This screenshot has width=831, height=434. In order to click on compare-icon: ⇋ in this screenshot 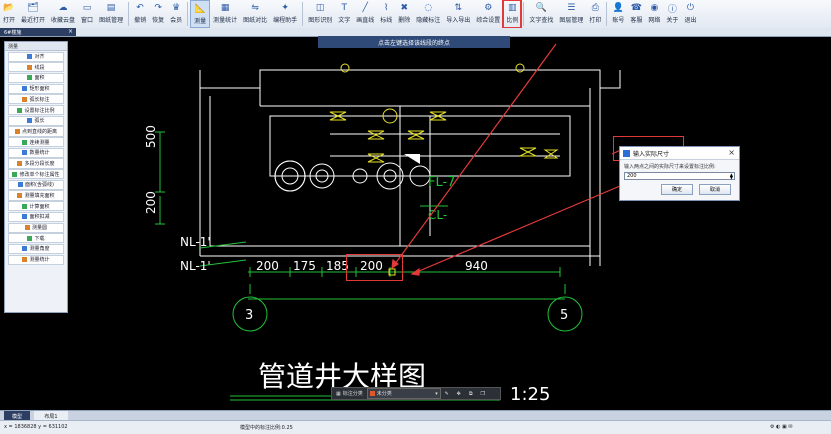, I will do `click(255, 8)`.